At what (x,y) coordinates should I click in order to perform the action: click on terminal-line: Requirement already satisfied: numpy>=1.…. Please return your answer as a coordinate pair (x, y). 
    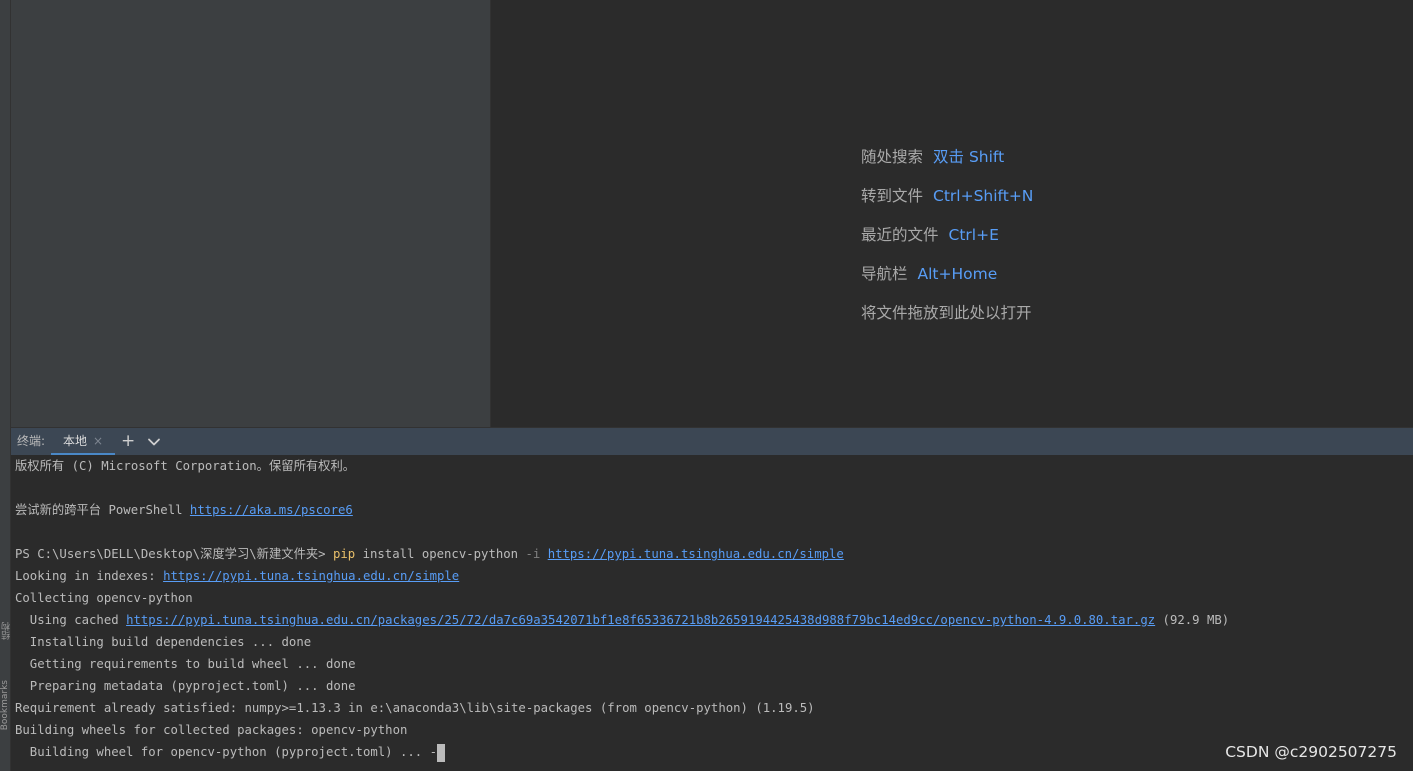
    Looking at the image, I should click on (415, 708).